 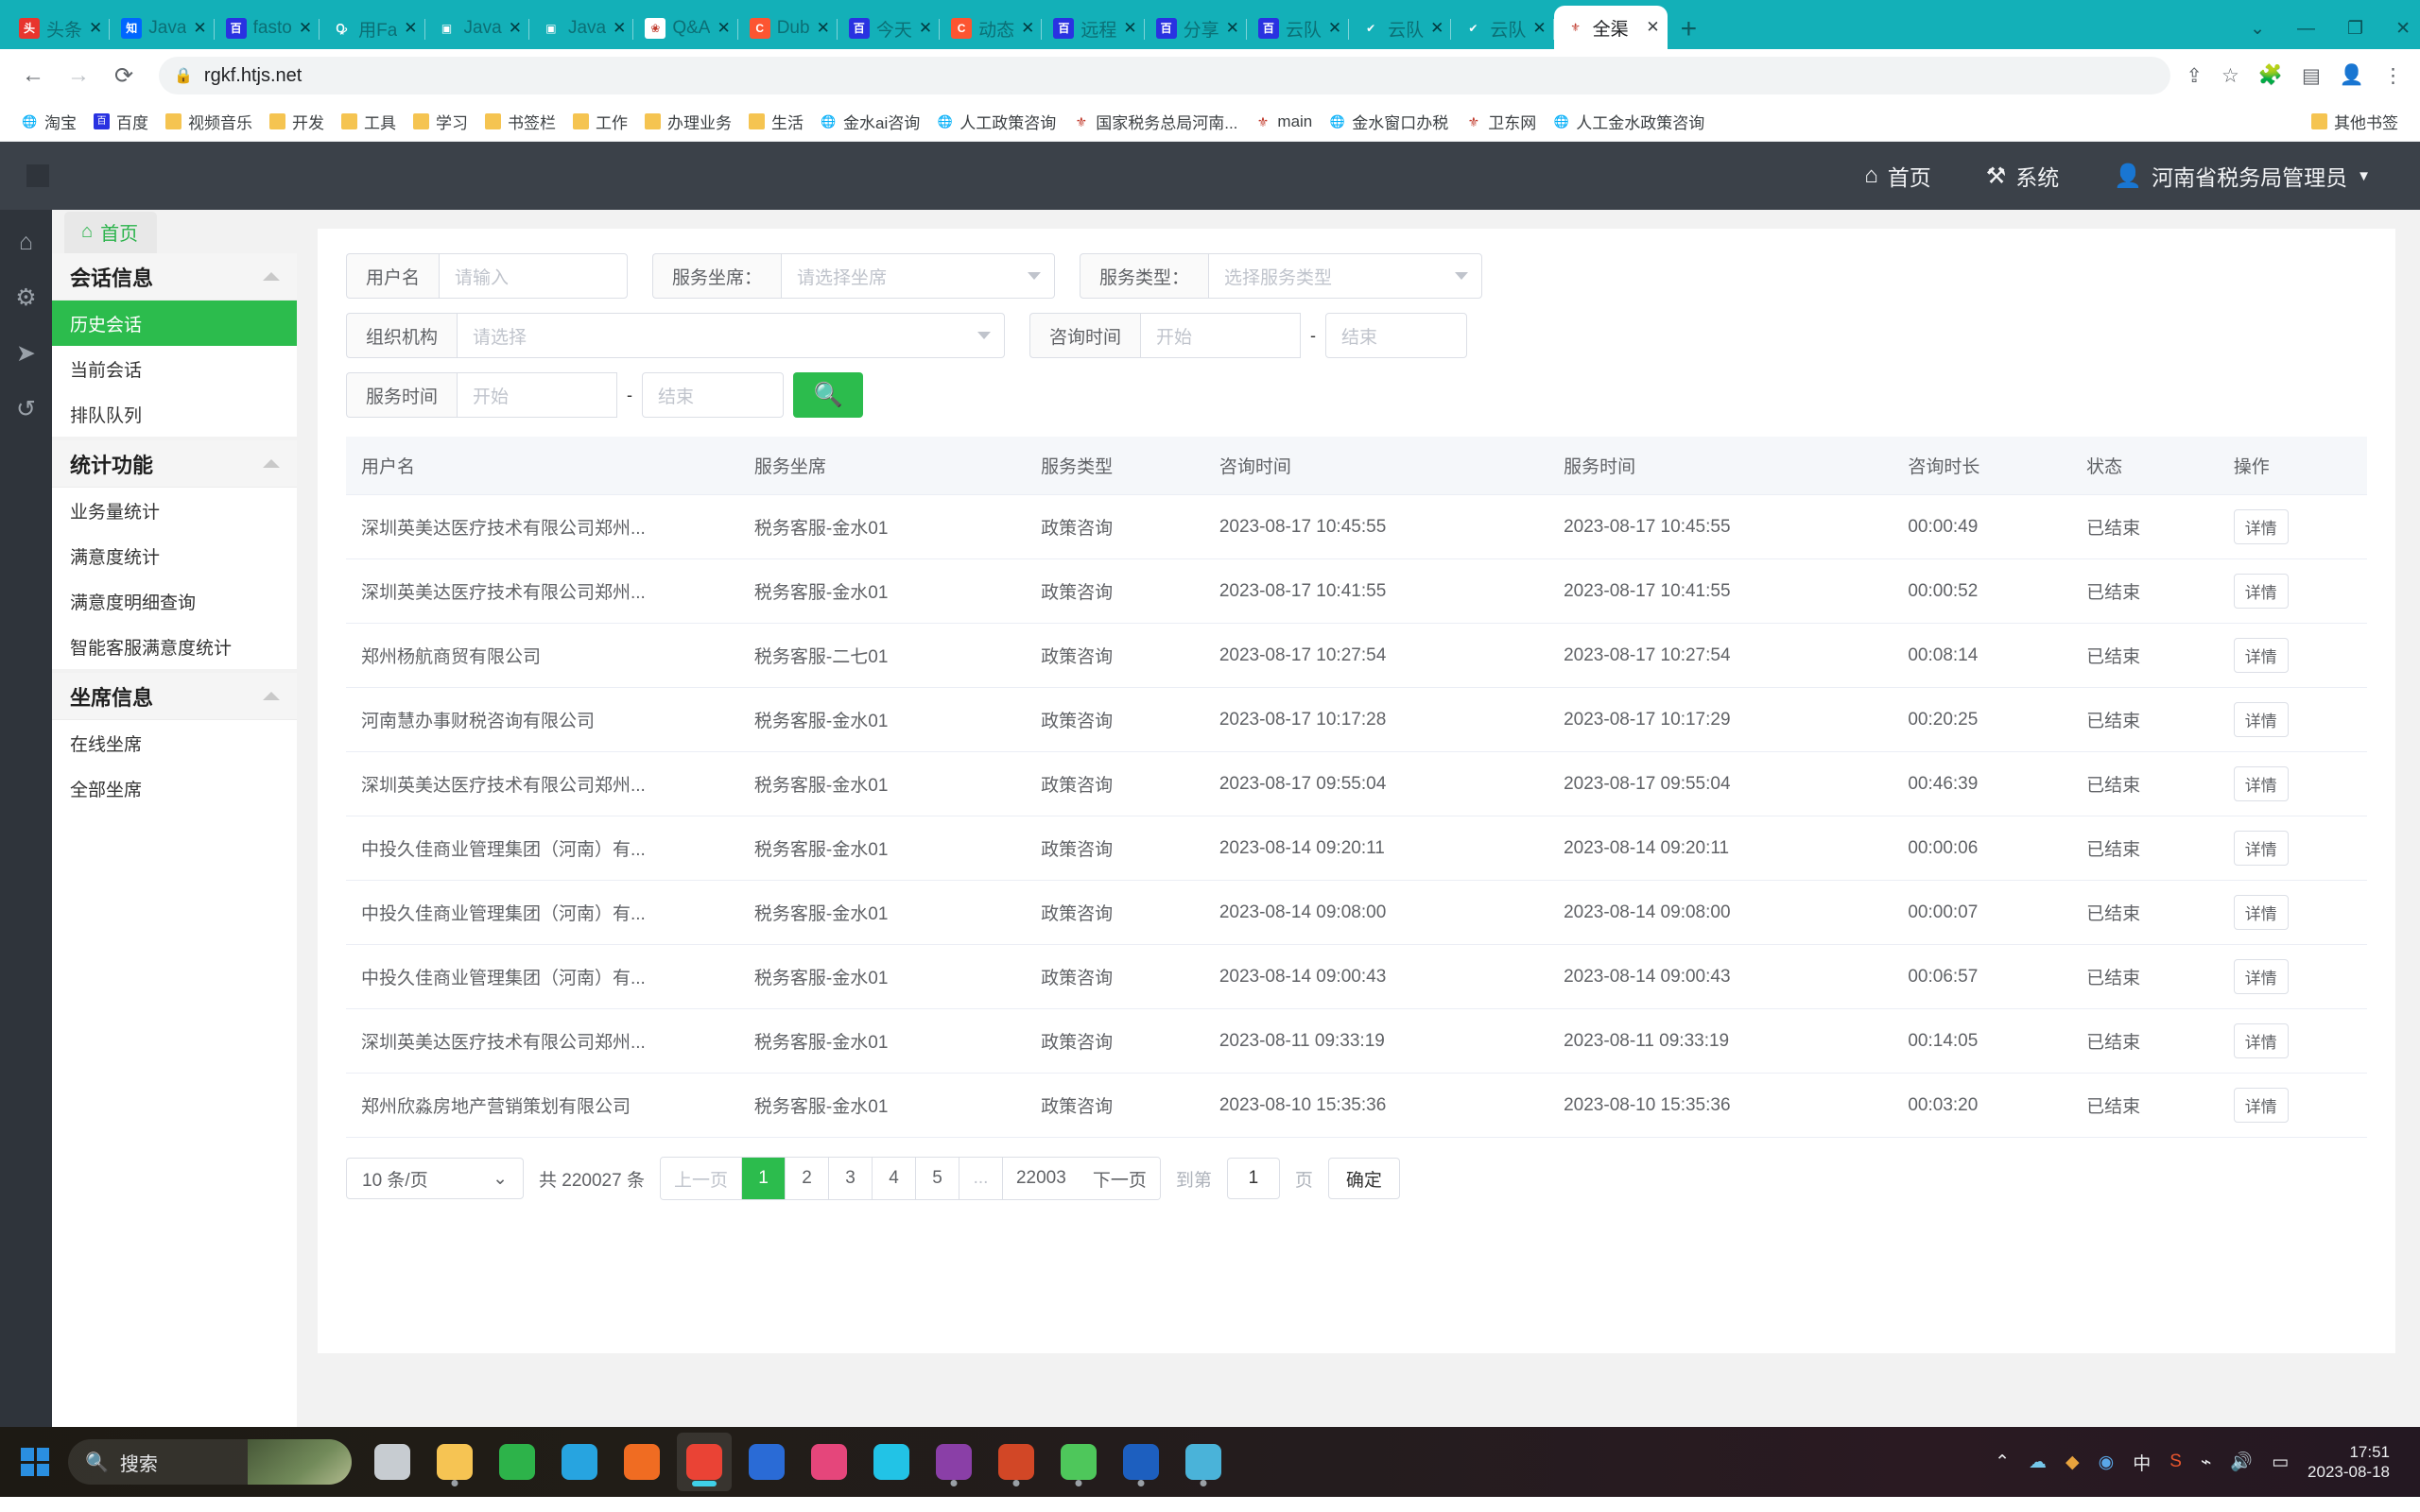 I want to click on taskbar-app-calculator, so click(x=1203, y=1462).